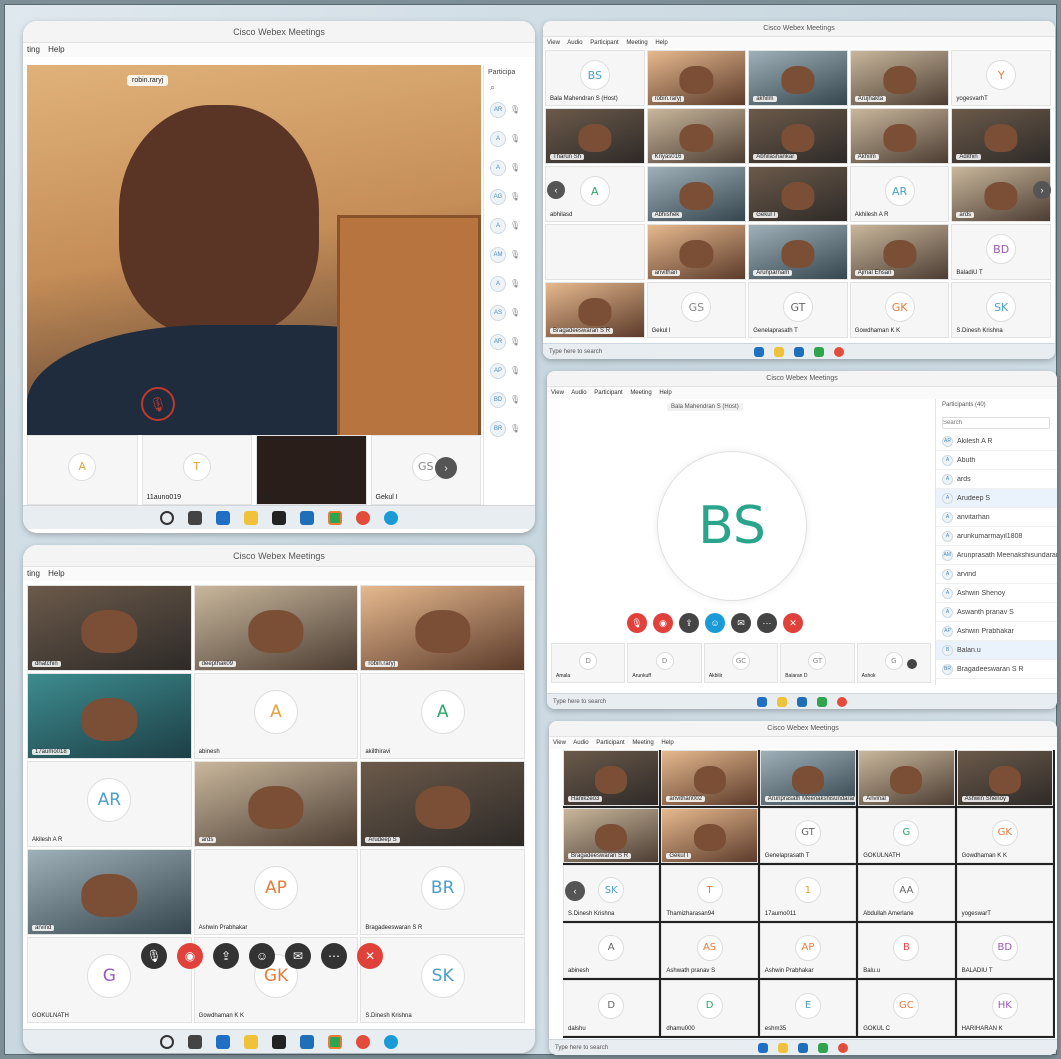 The height and width of the screenshot is (1059, 1061). Describe the element at coordinates (709, 778) in the screenshot. I see `participant-tile: anvithan002` at that location.